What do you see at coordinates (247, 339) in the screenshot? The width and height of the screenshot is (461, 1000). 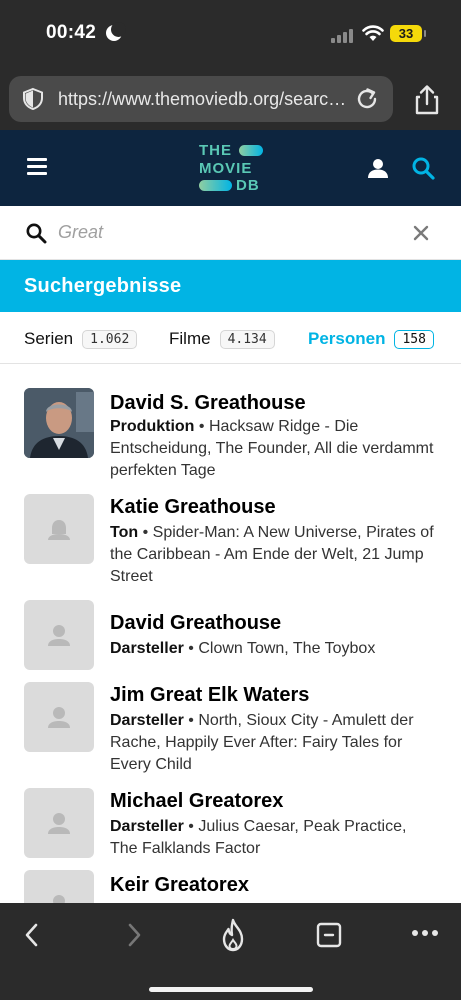 I see `tab-count: 4.134` at bounding box center [247, 339].